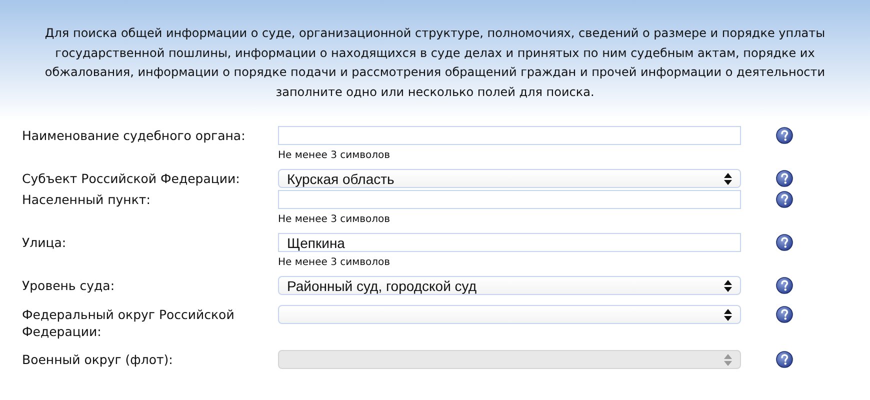  I want to click on field-label: Улица:, so click(45, 242).